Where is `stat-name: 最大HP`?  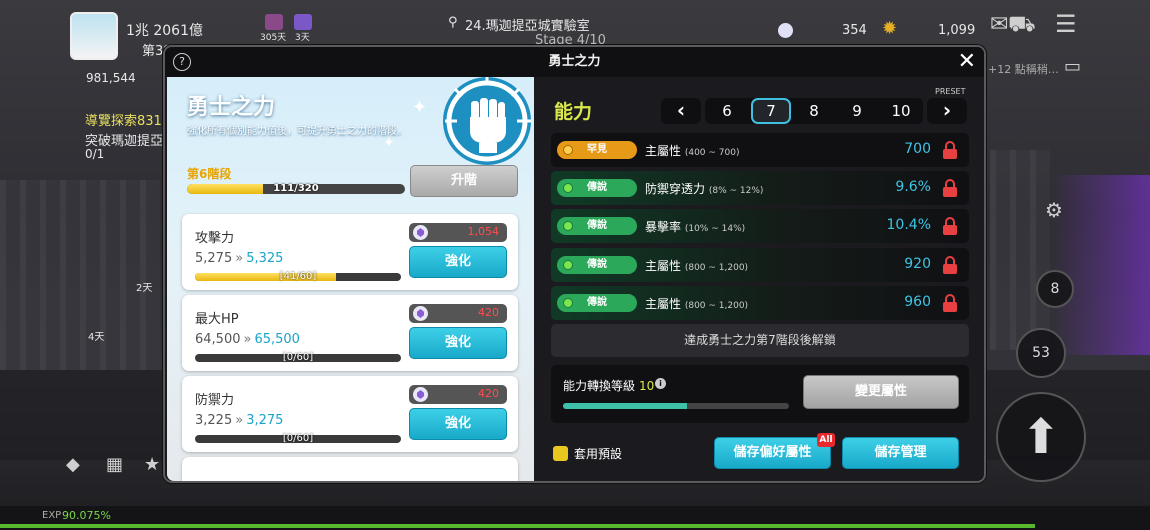 stat-name: 最大HP is located at coordinates (217, 319).